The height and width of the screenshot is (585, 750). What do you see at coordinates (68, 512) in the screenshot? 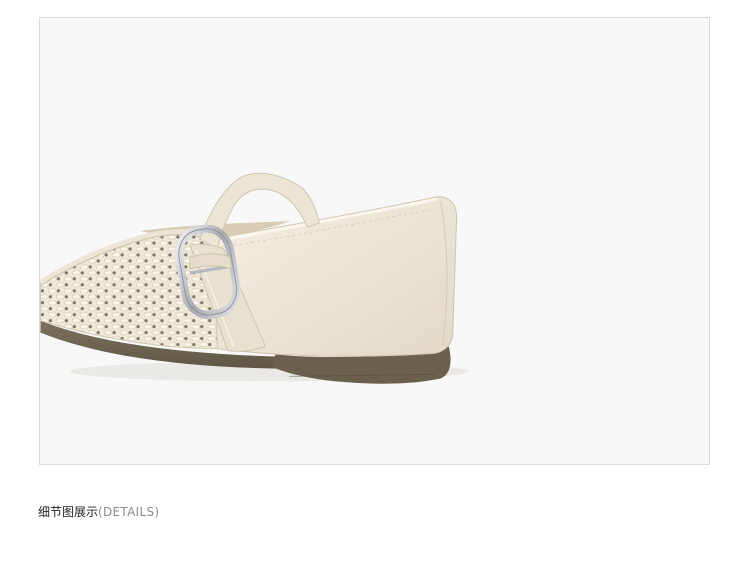
I see `caption-chinese: 细节图展示` at bounding box center [68, 512].